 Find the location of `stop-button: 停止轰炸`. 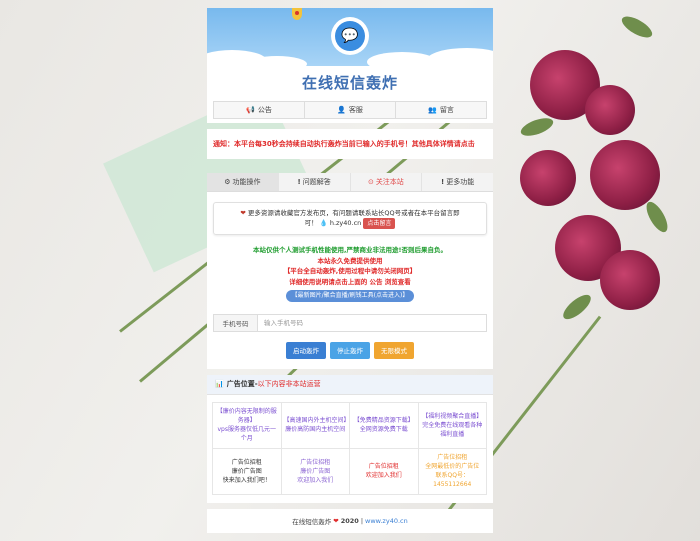

stop-button: 停止轰炸 is located at coordinates (350, 350).